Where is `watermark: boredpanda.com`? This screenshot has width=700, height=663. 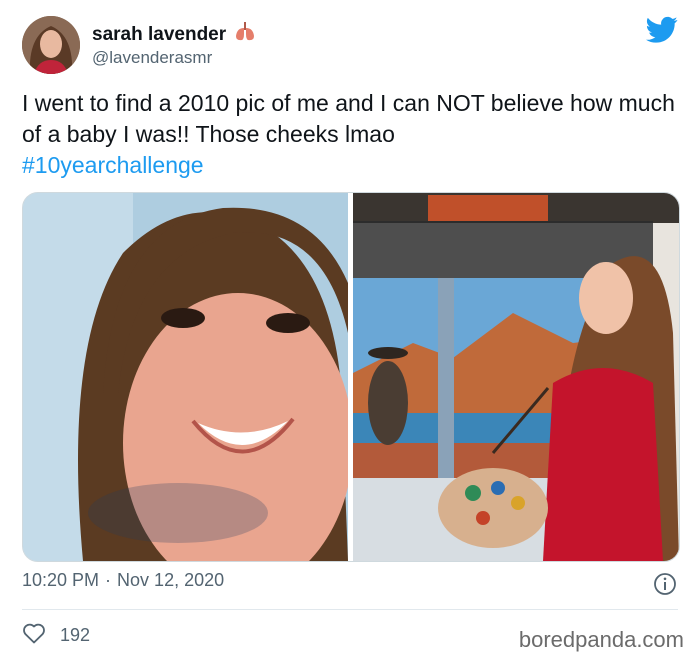 watermark: boredpanda.com is located at coordinates (601, 639).